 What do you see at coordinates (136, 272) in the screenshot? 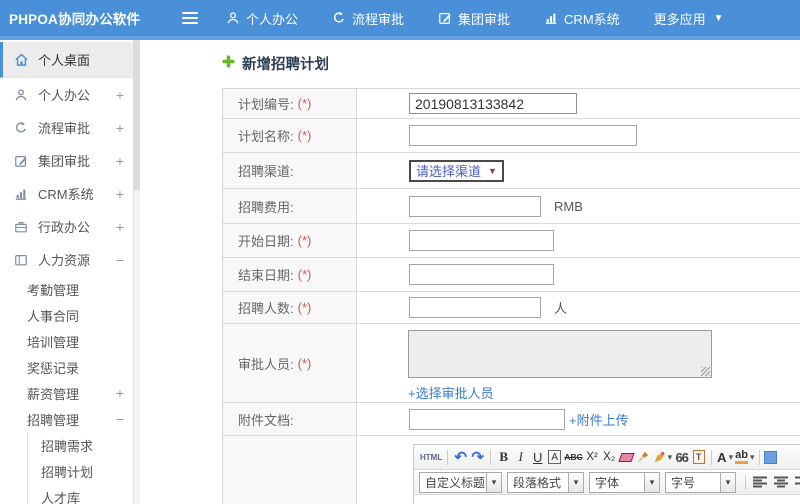
I see `sidebar-scrollbar` at bounding box center [136, 272].